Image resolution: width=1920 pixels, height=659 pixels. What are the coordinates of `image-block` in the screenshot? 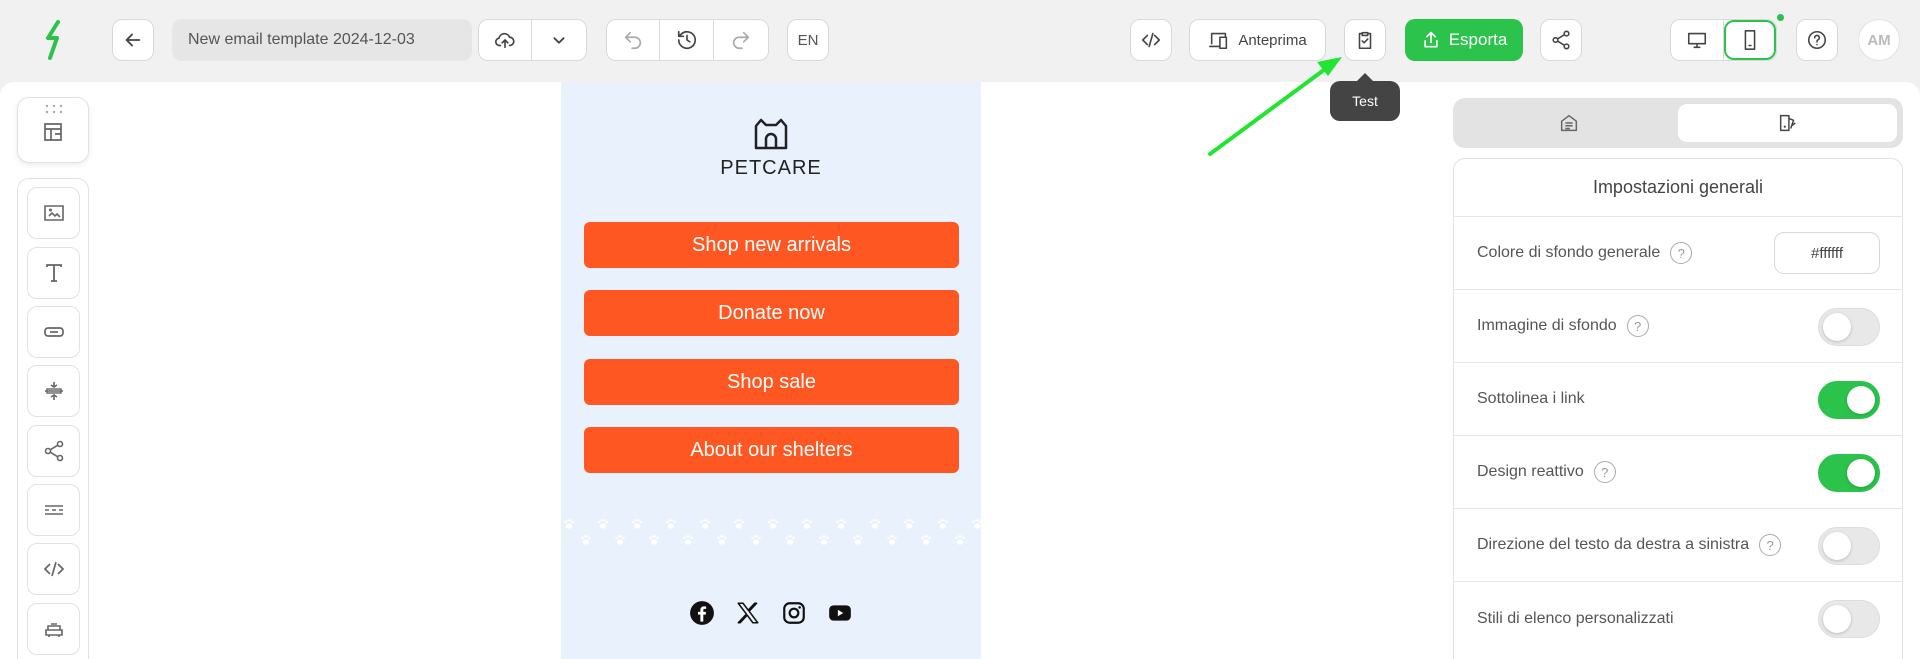 It's located at (53, 213).